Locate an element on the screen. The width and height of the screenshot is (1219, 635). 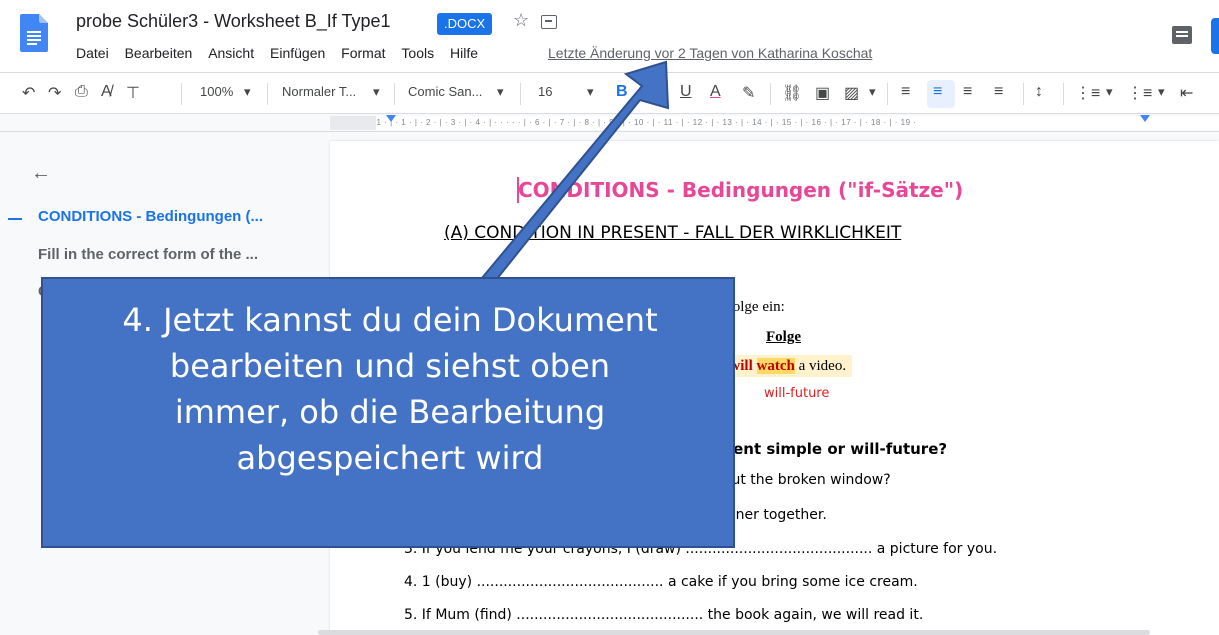
callout-line-4: abgespeichert wird is located at coordinates (390, 458).